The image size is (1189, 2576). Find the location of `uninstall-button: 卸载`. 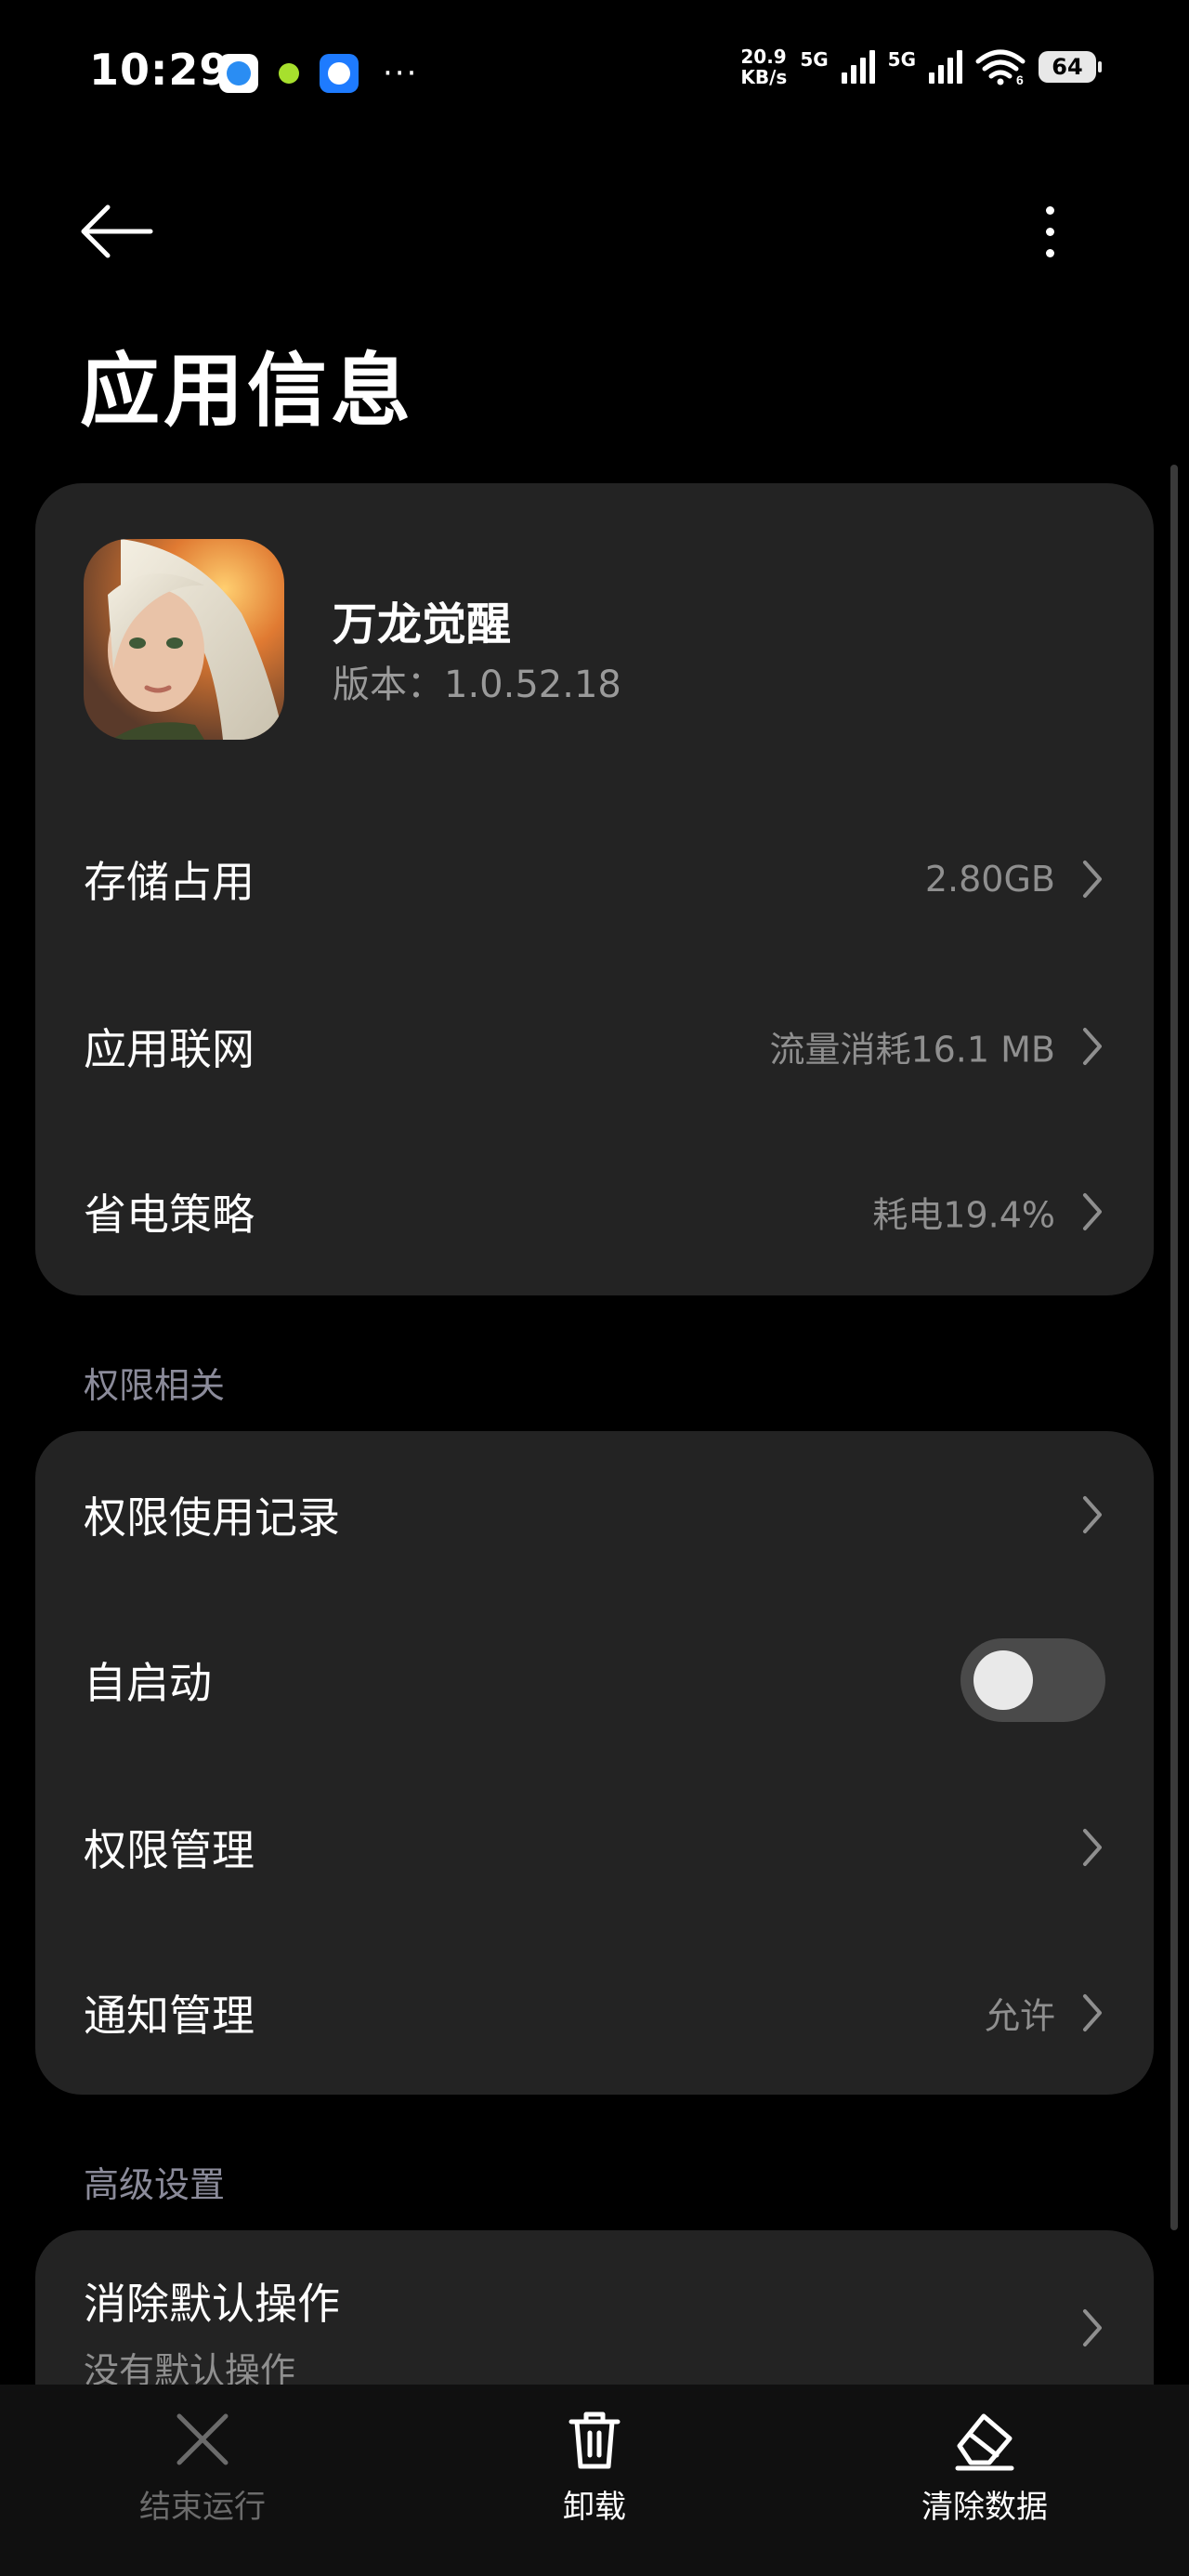

uninstall-button: 卸载 is located at coordinates (594, 2481).